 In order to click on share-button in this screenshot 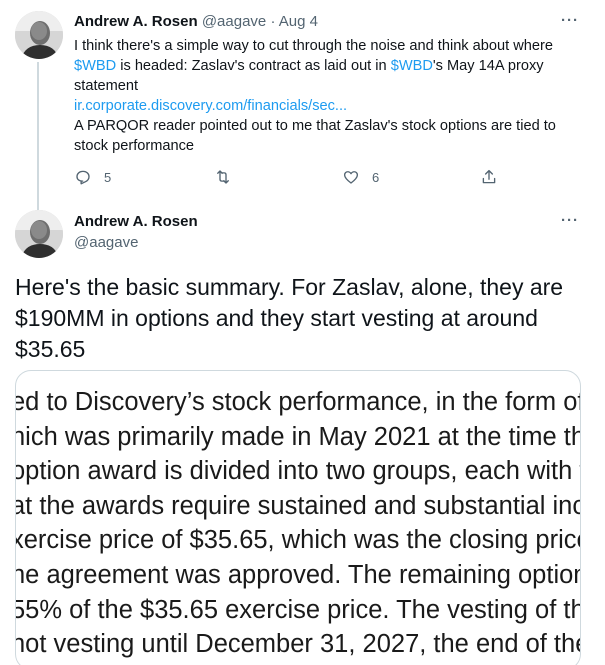, I will do `click(489, 177)`.